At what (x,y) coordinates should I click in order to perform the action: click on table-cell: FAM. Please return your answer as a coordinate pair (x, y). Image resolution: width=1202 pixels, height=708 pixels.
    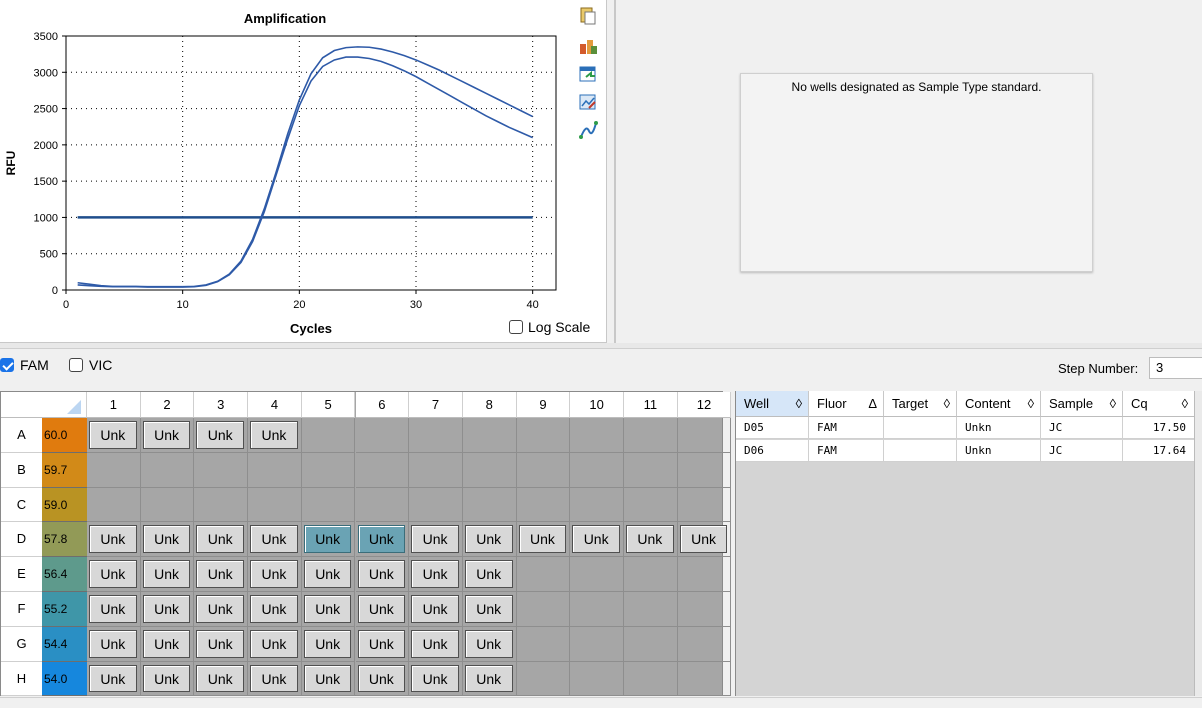
    Looking at the image, I should click on (846, 451).